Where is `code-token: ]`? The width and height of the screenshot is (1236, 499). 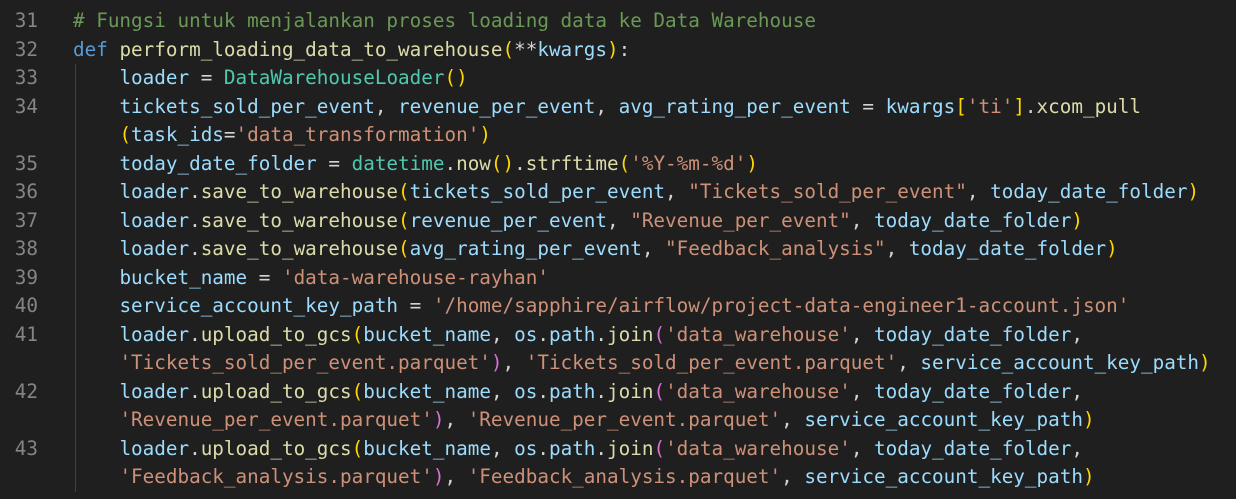
code-token: ] is located at coordinates (1019, 106).